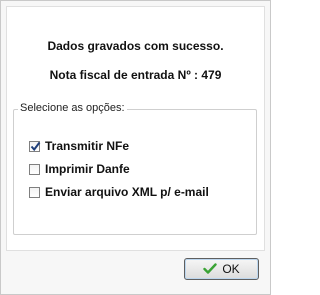 The width and height of the screenshot is (320, 295). Describe the element at coordinates (210, 269) in the screenshot. I see `check-icon` at that location.